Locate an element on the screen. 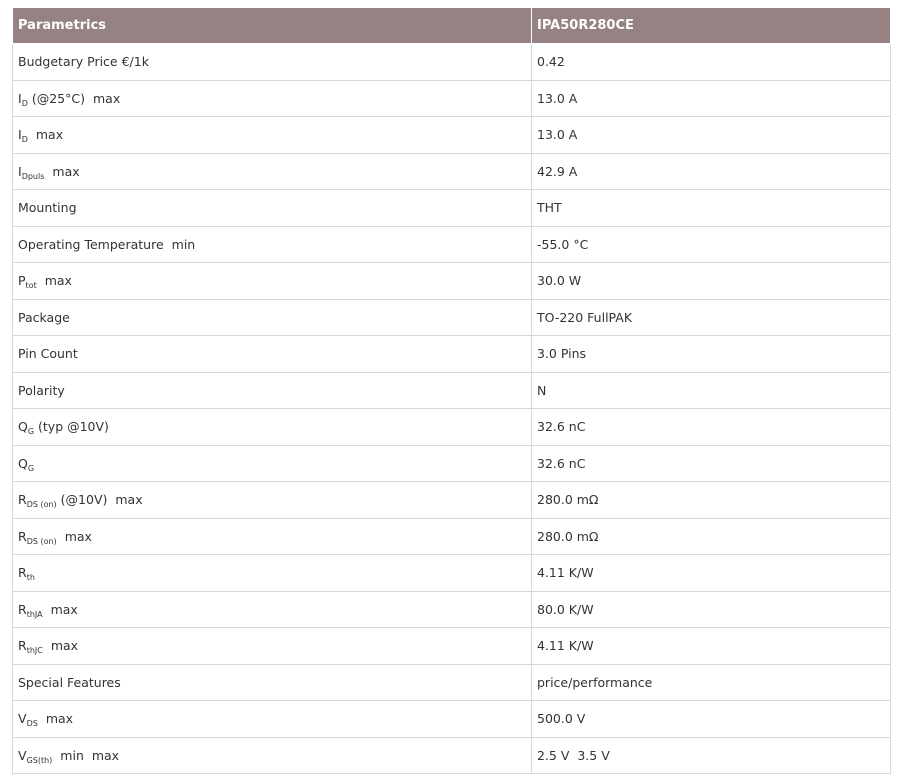 This screenshot has height=783, width=900. parameter-name-cell: Mounting is located at coordinates (272, 208).